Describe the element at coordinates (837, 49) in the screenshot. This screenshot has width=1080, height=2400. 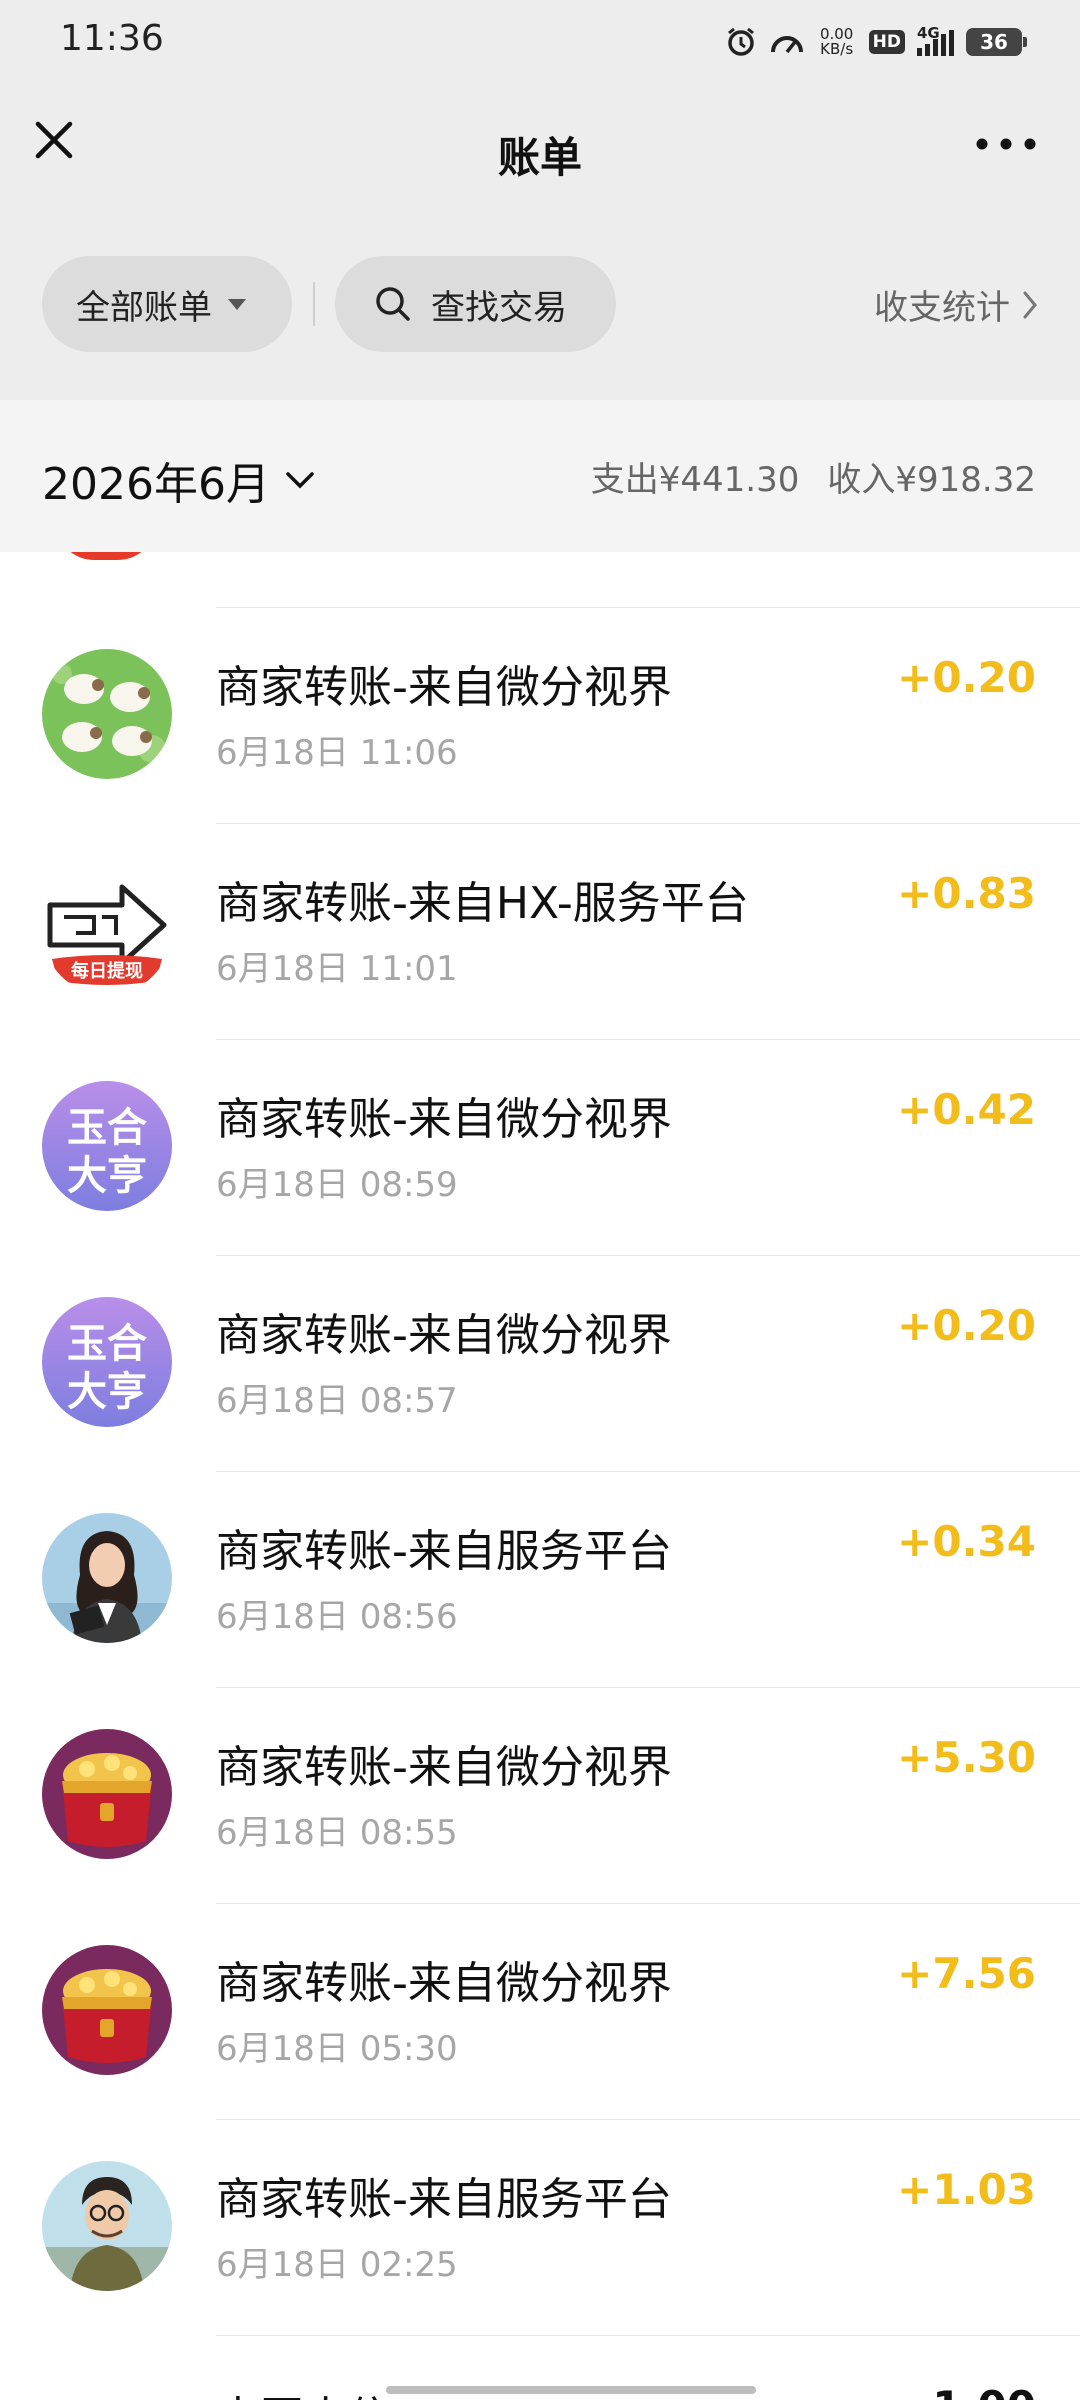
I see `net-speed-unit: KB/s` at that location.